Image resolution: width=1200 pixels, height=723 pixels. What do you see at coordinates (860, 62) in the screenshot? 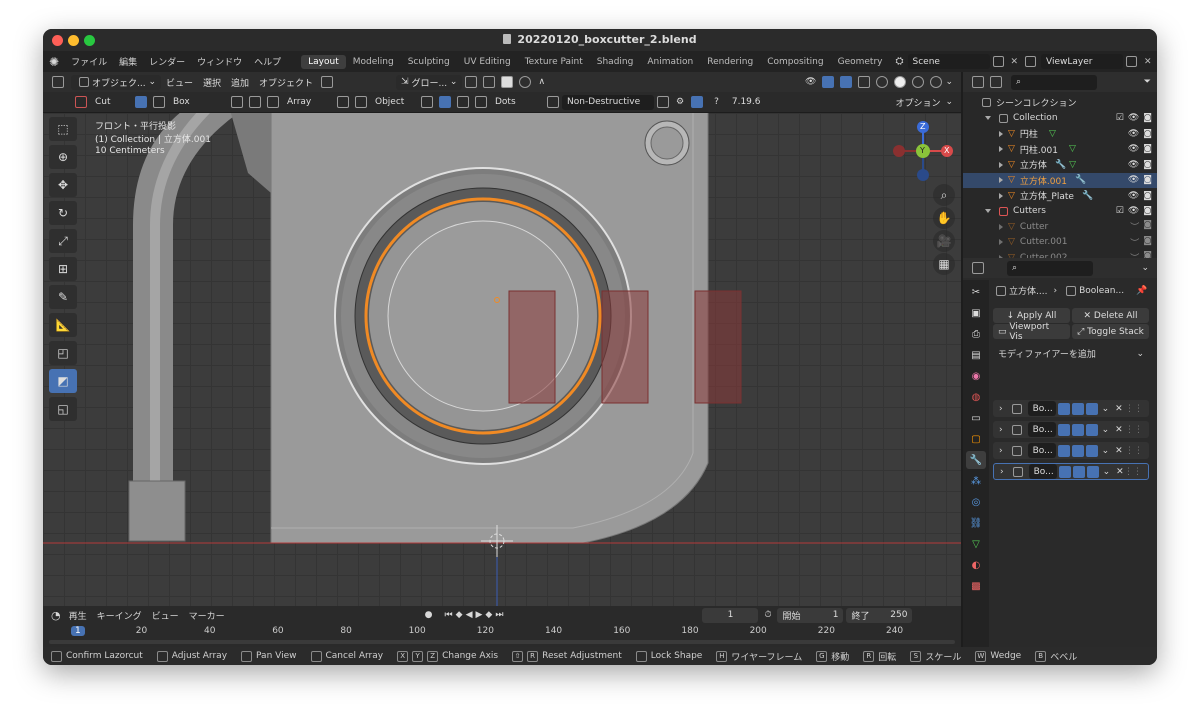
I see `tab-geometry: Geometry` at bounding box center [860, 62].